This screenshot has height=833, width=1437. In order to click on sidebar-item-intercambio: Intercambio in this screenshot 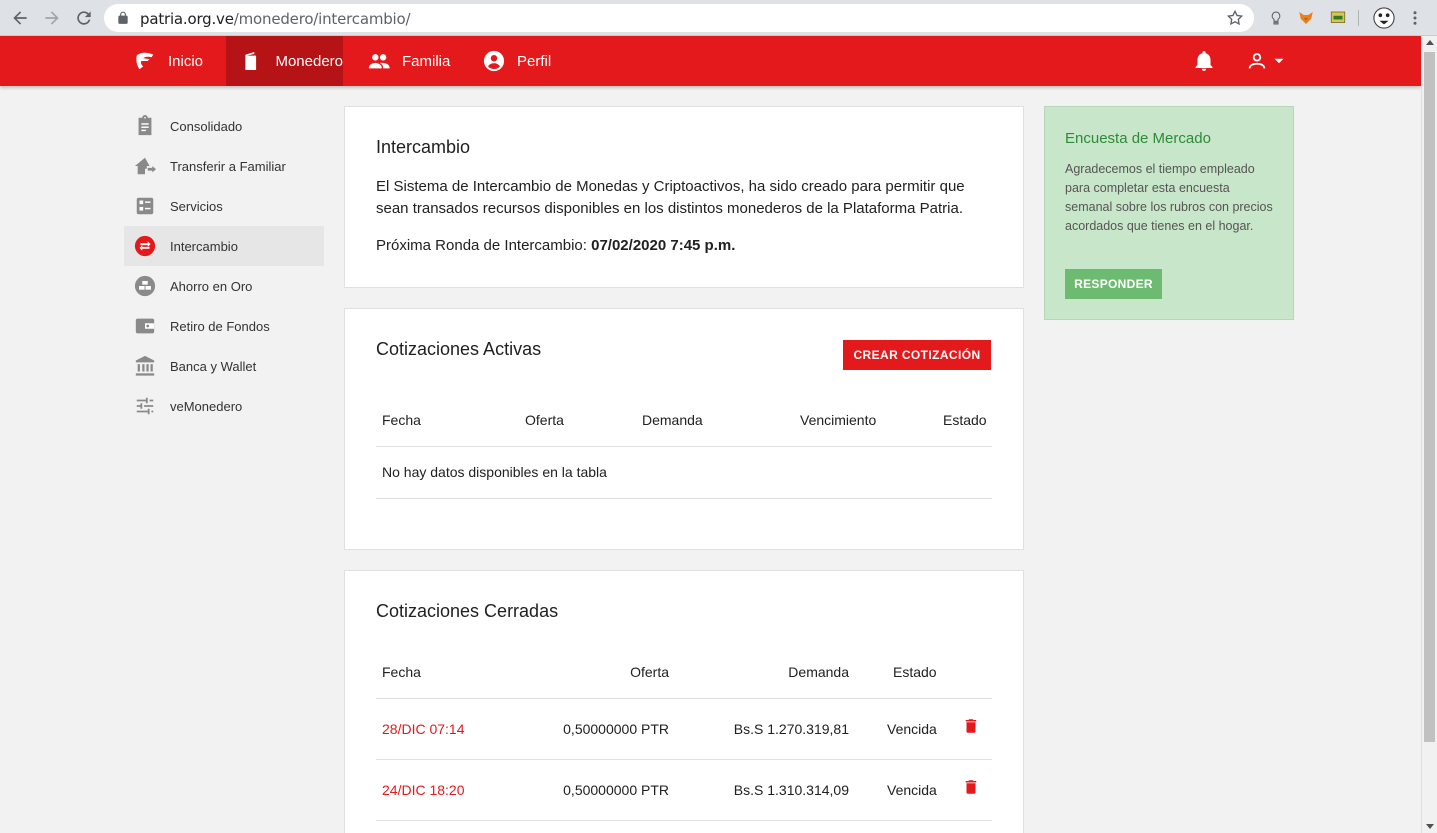, I will do `click(224, 246)`.